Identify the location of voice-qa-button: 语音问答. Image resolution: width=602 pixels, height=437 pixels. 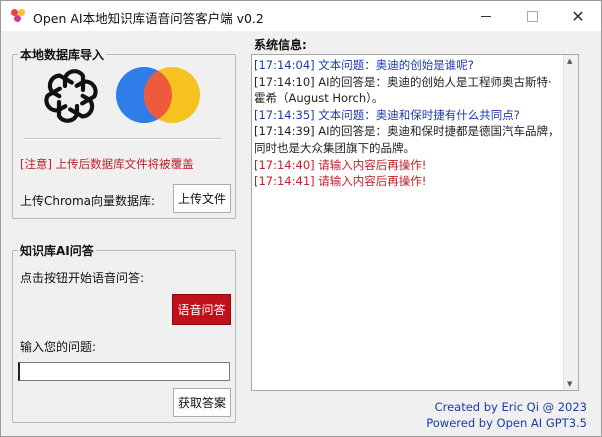
(201, 309).